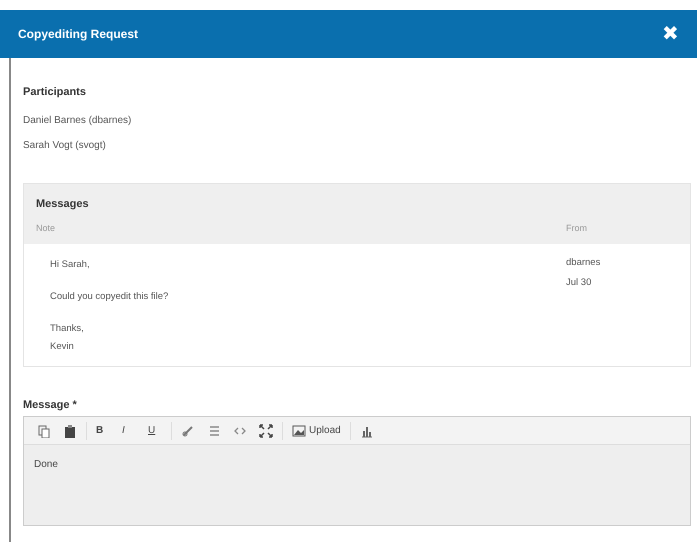 This screenshot has height=542, width=697. Describe the element at coordinates (214, 431) in the screenshot. I see `list-icon` at that location.